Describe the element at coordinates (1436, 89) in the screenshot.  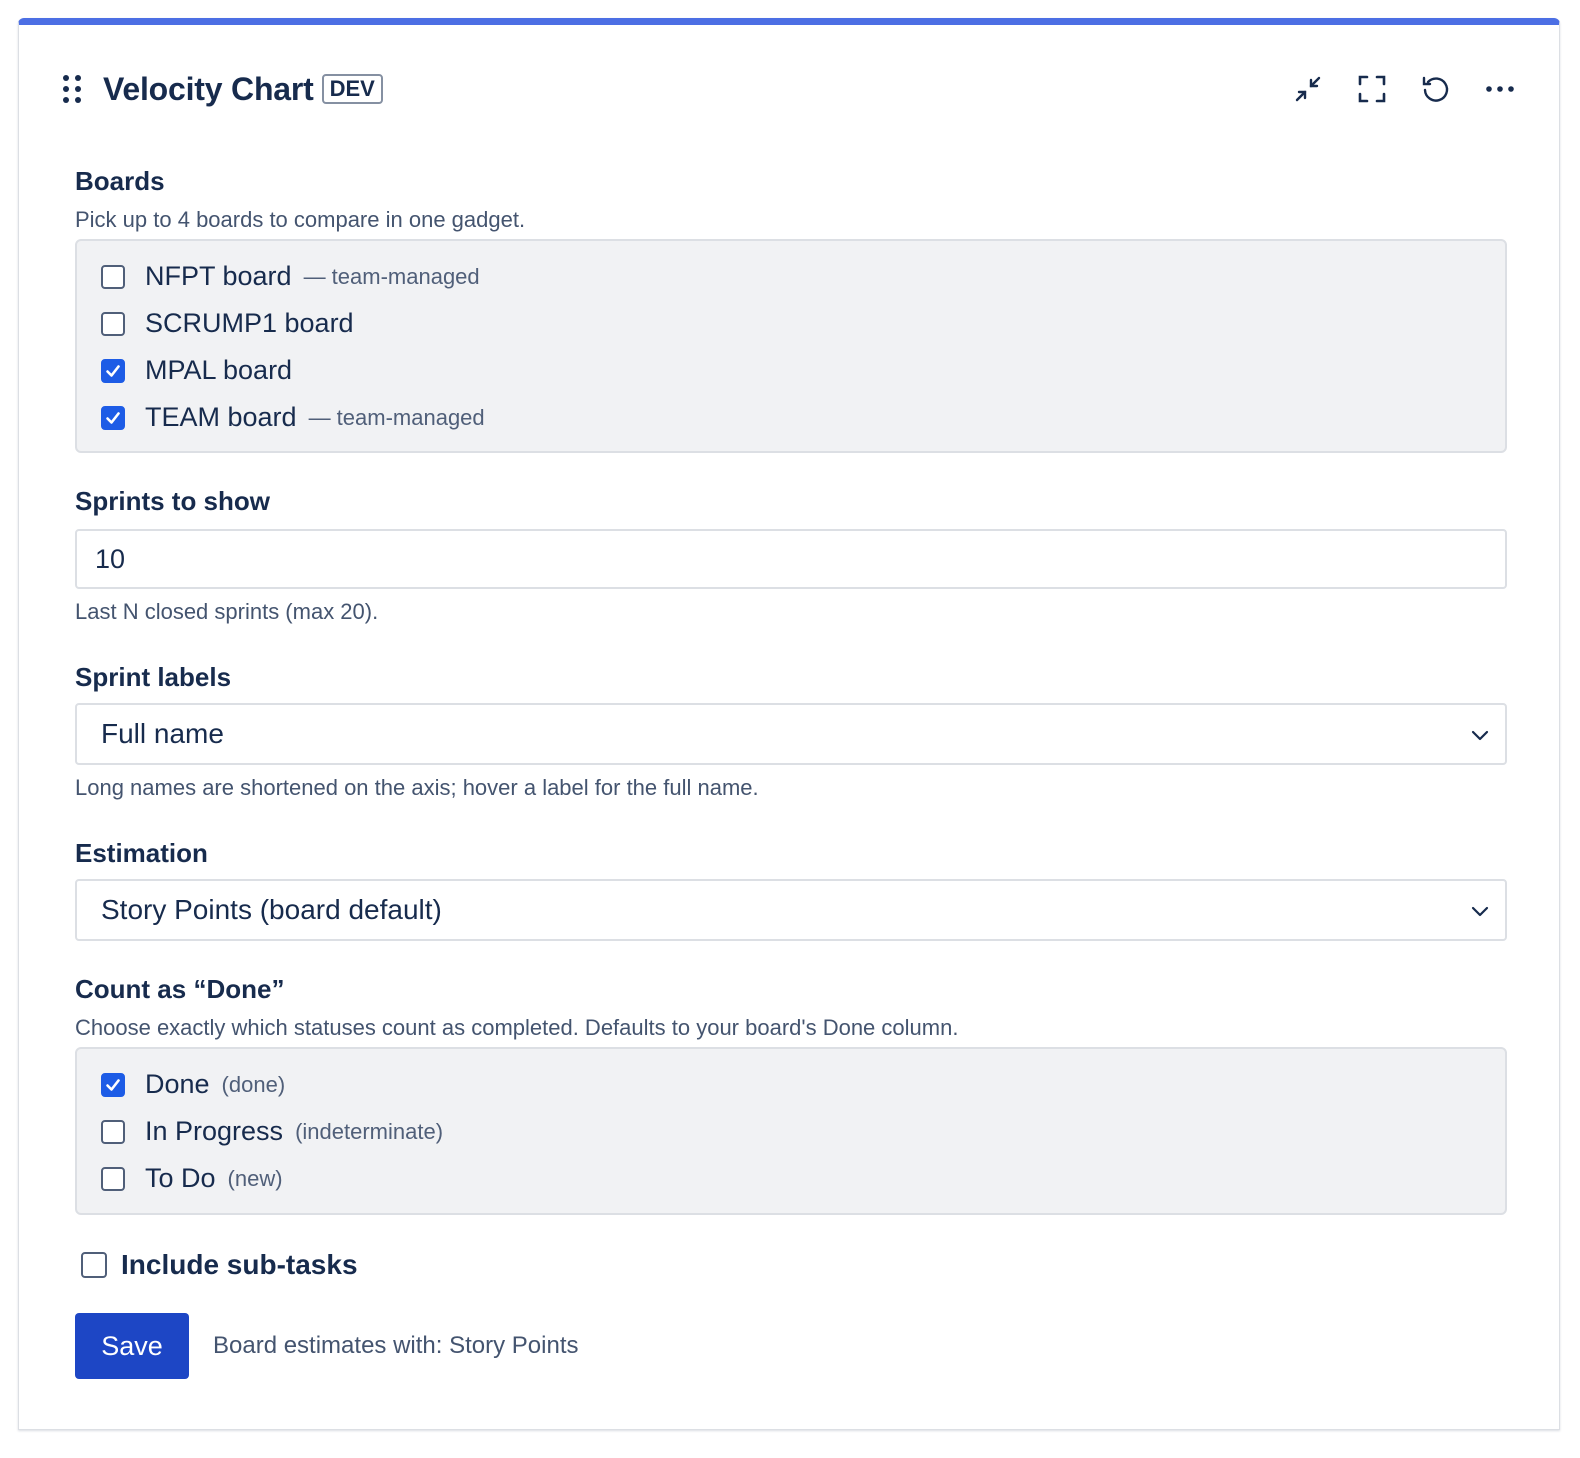
I see `refresh-icon` at that location.